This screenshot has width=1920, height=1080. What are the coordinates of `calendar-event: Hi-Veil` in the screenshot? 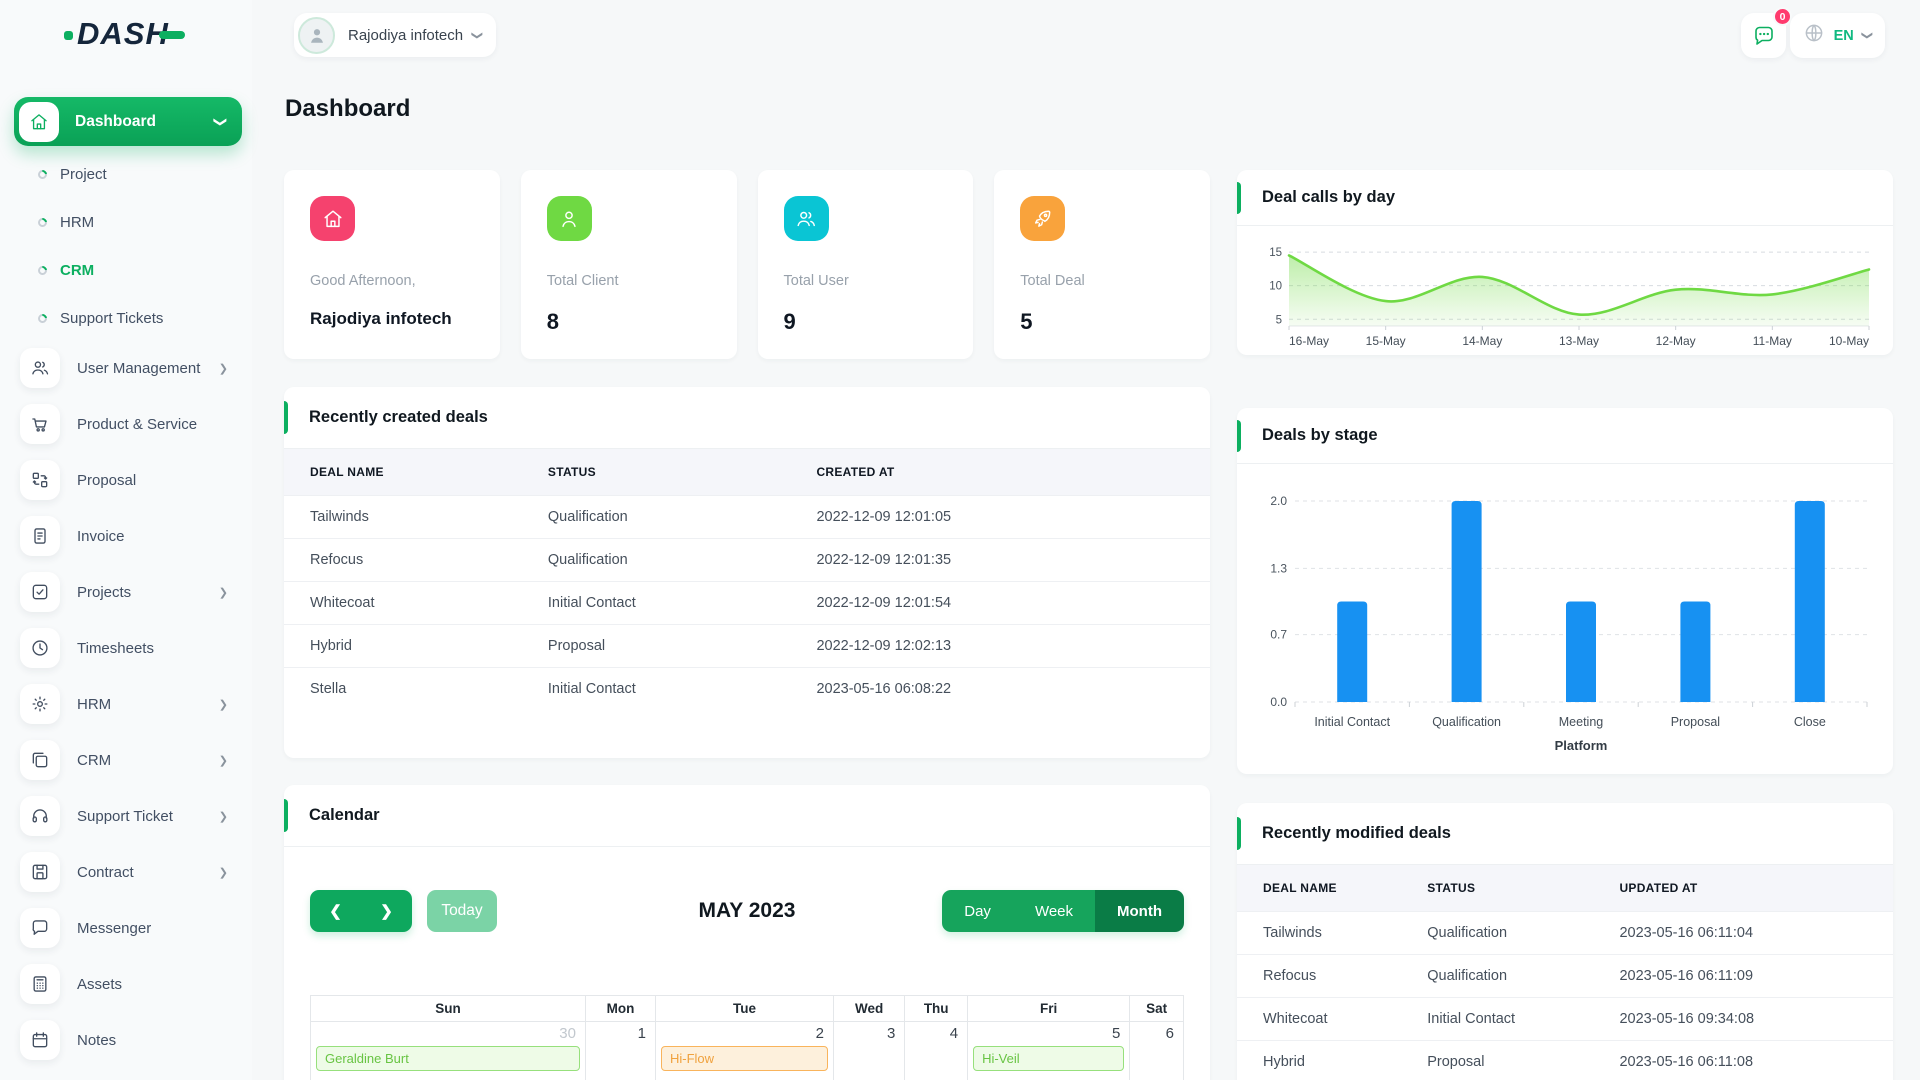 It's located at (1049, 1058).